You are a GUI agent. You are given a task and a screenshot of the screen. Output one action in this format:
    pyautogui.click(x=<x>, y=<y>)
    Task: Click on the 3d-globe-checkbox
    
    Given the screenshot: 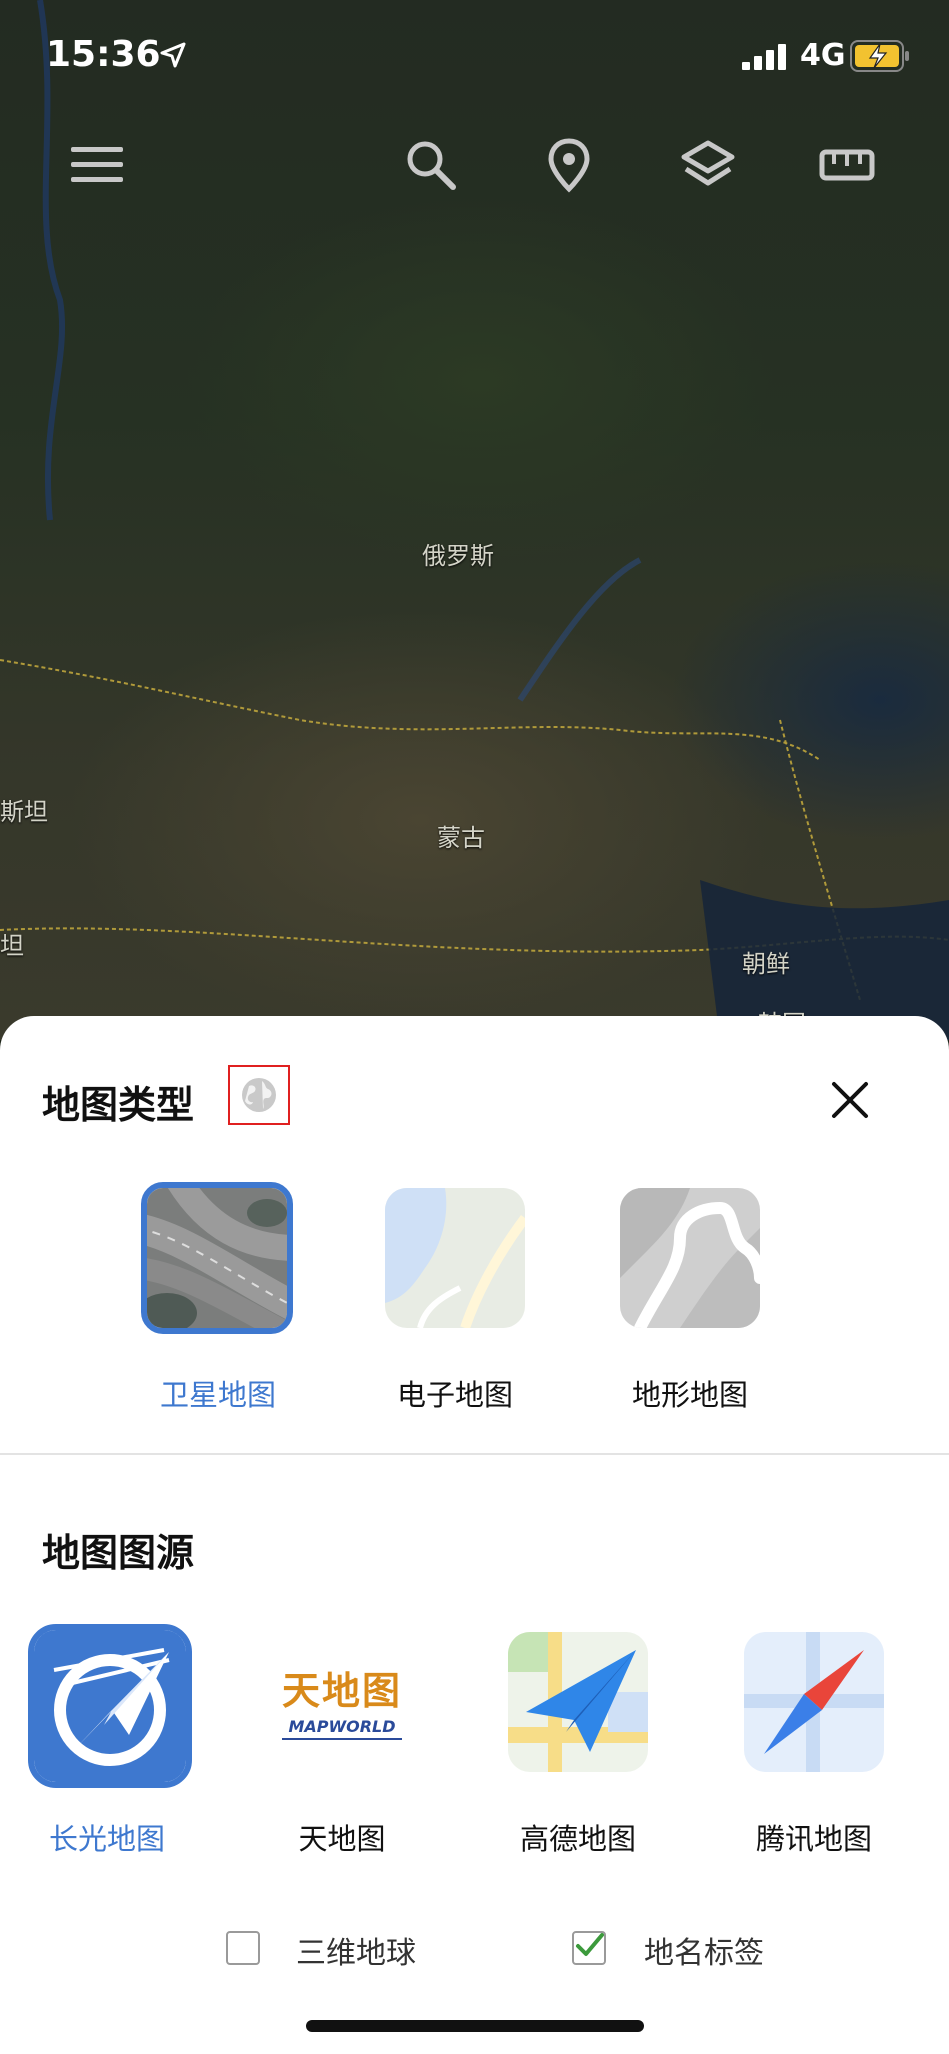 What is the action you would take?
    pyautogui.click(x=243, y=1948)
    